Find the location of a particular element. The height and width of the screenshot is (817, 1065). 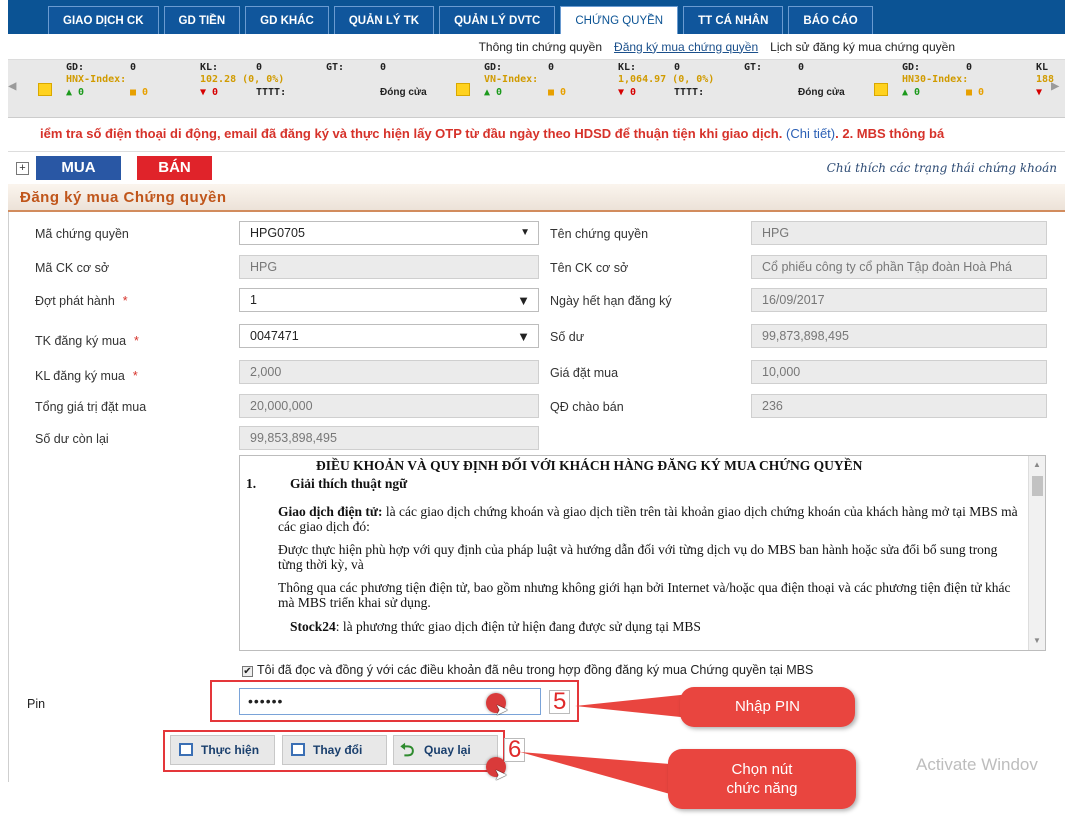

buy-button: MUA is located at coordinates (78, 168).